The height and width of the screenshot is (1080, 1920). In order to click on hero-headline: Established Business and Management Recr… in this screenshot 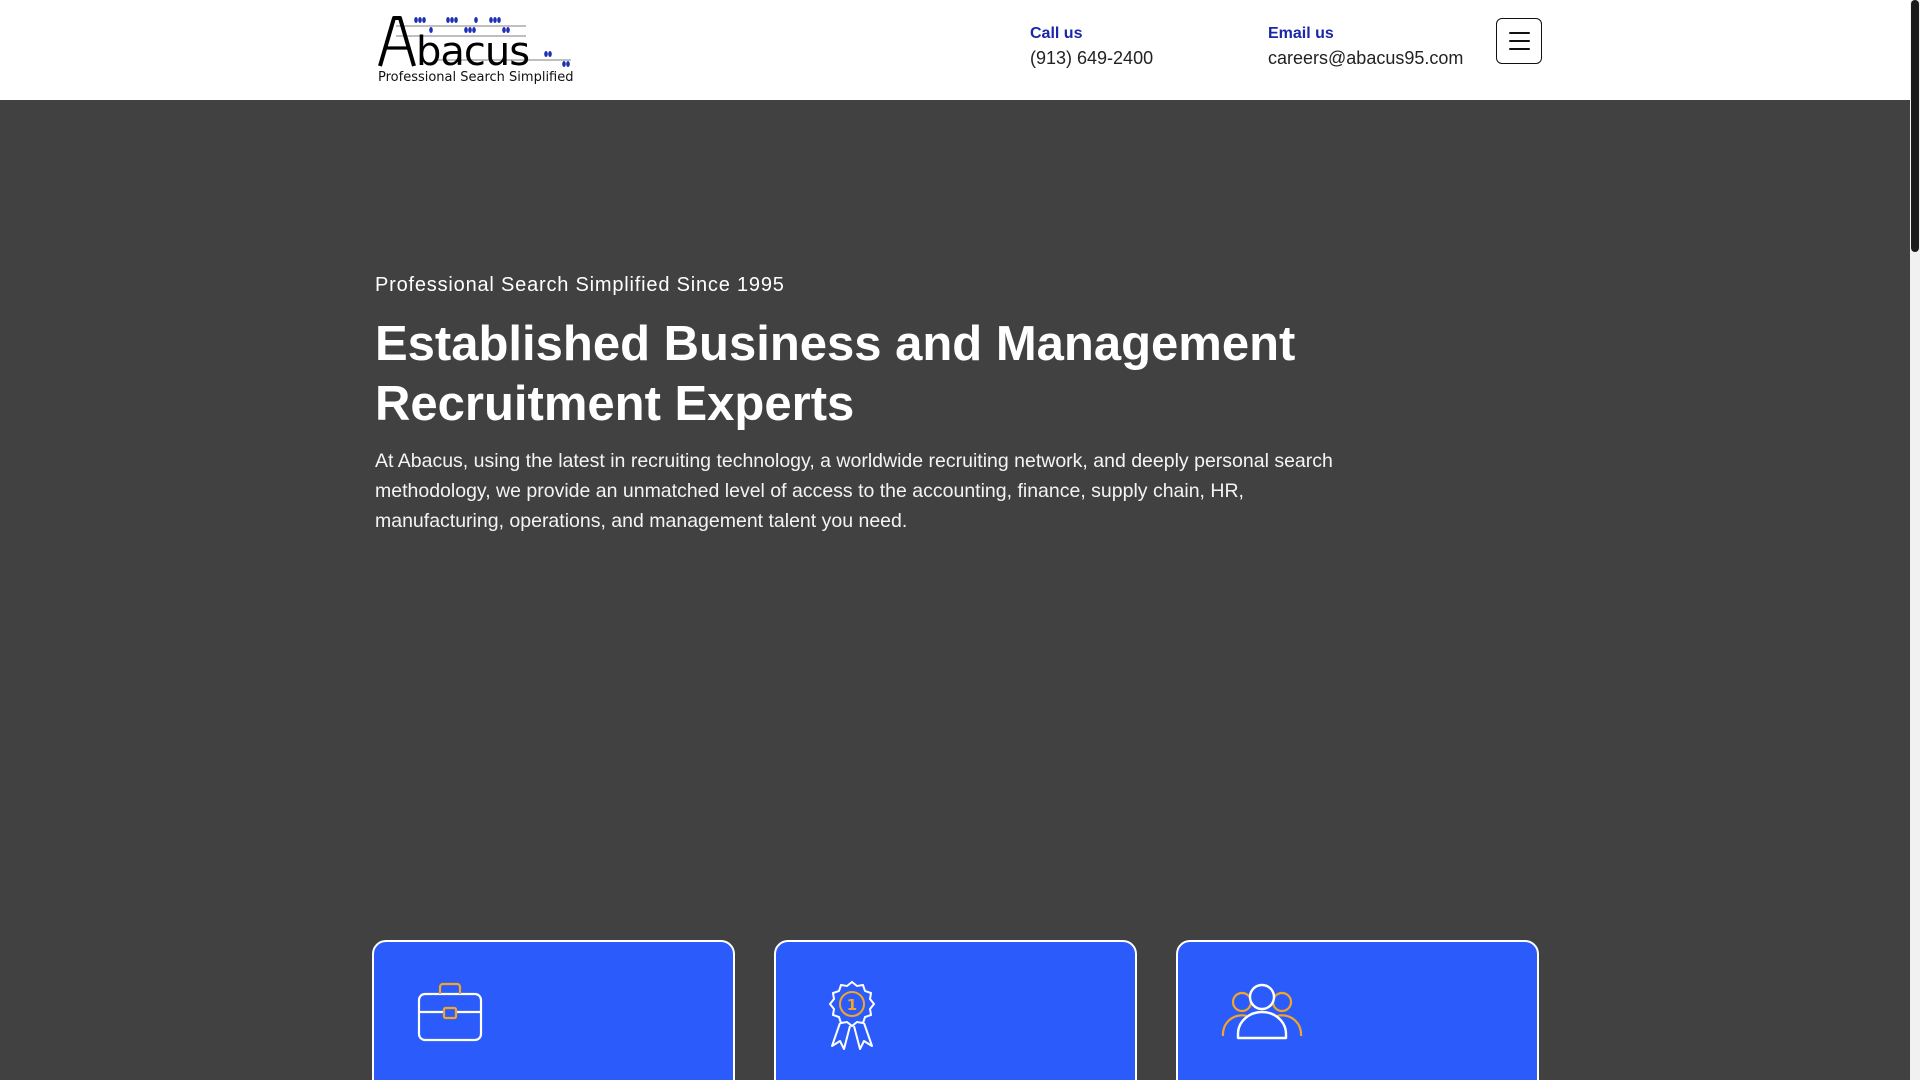, I will do `click(835, 374)`.